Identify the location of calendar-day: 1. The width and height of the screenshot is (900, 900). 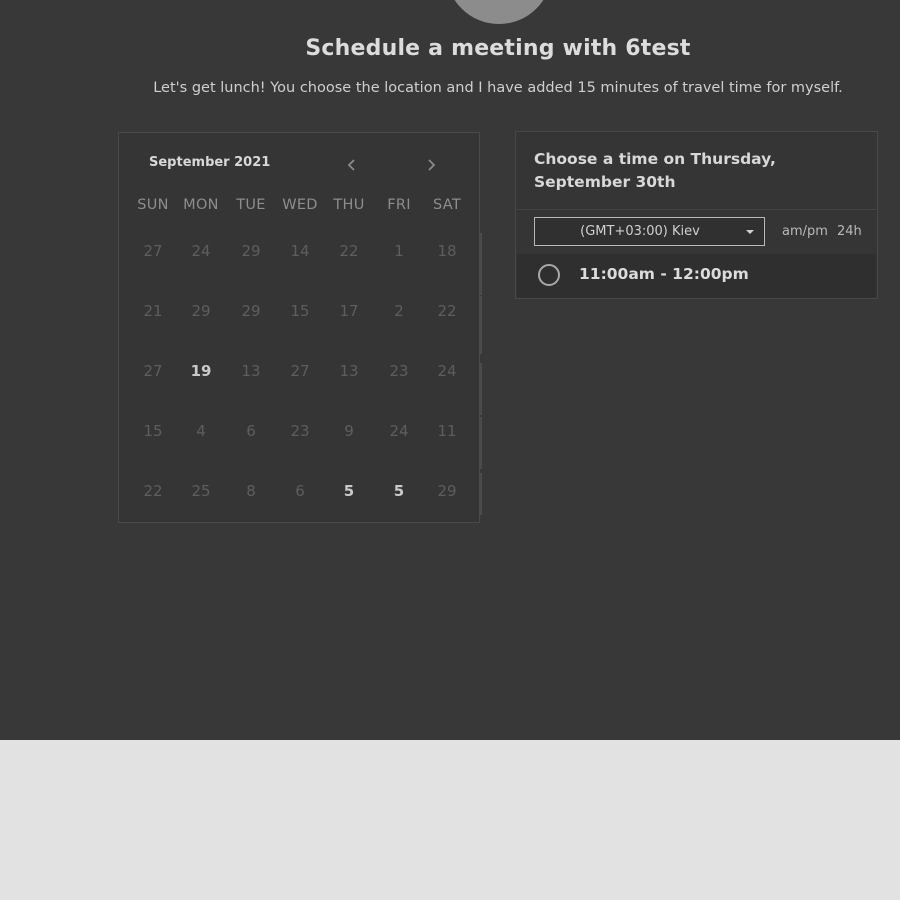
(399, 251).